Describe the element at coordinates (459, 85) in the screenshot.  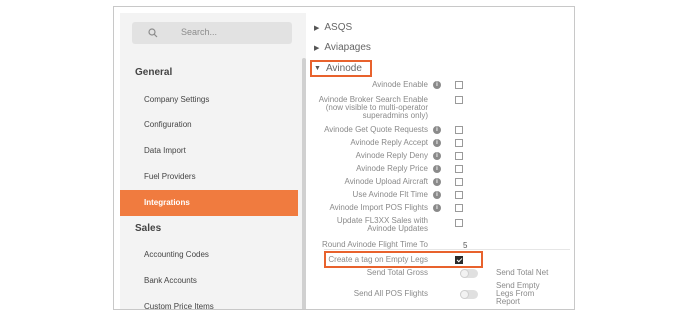
I see `checkbox-avinode-enable` at that location.